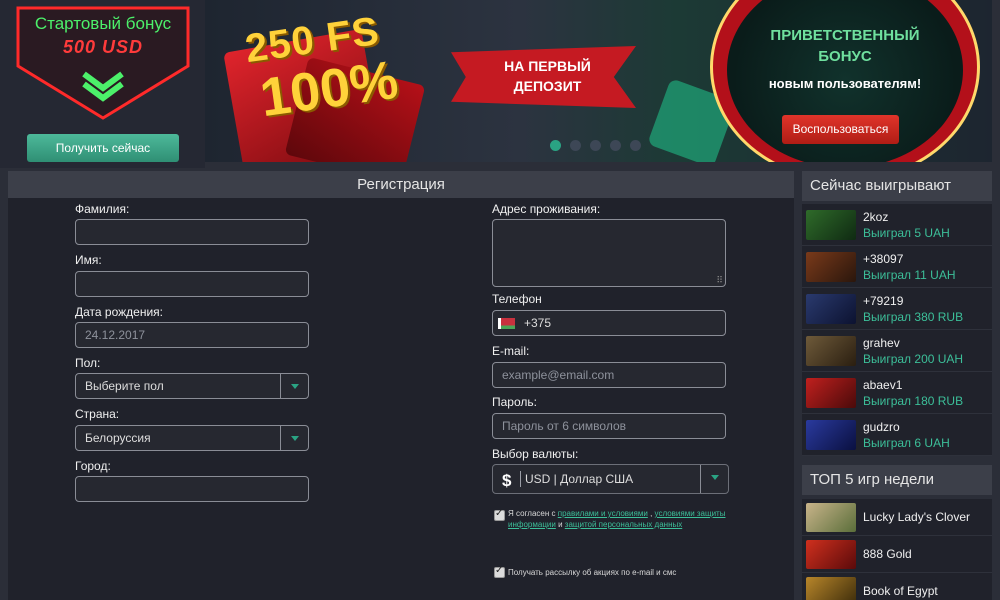 The height and width of the screenshot is (600, 1000). Describe the element at coordinates (897, 267) in the screenshot. I see `winner-row: +38097 Выиграл 11 UAH` at that location.